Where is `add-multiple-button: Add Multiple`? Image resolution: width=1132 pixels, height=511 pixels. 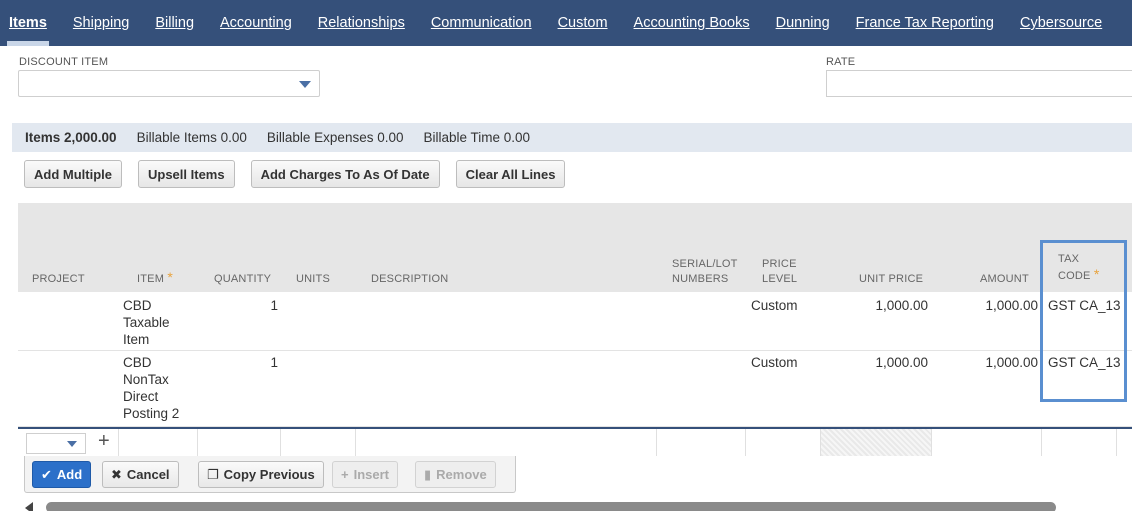
add-multiple-button: Add Multiple is located at coordinates (73, 174).